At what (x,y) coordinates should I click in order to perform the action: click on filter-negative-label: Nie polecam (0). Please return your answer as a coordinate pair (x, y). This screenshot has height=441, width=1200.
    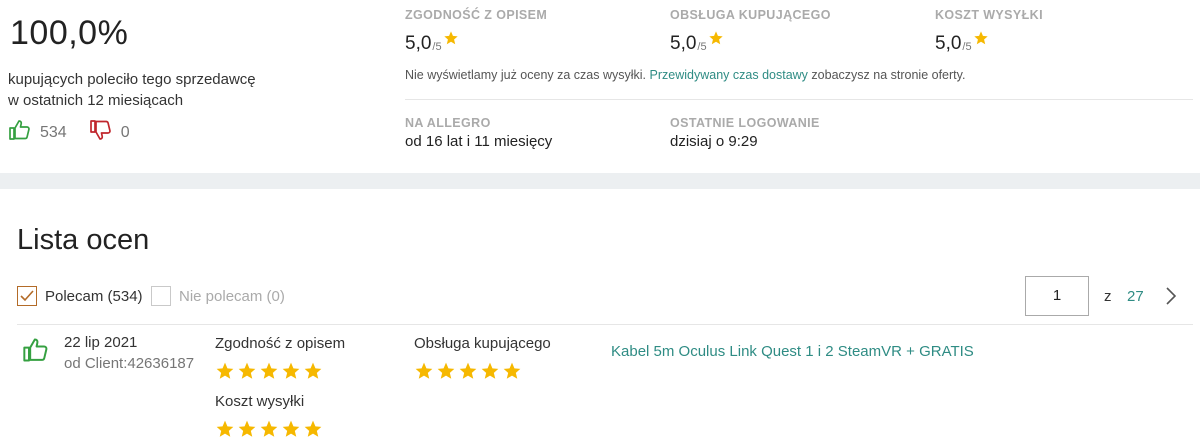
    Looking at the image, I should click on (232, 296).